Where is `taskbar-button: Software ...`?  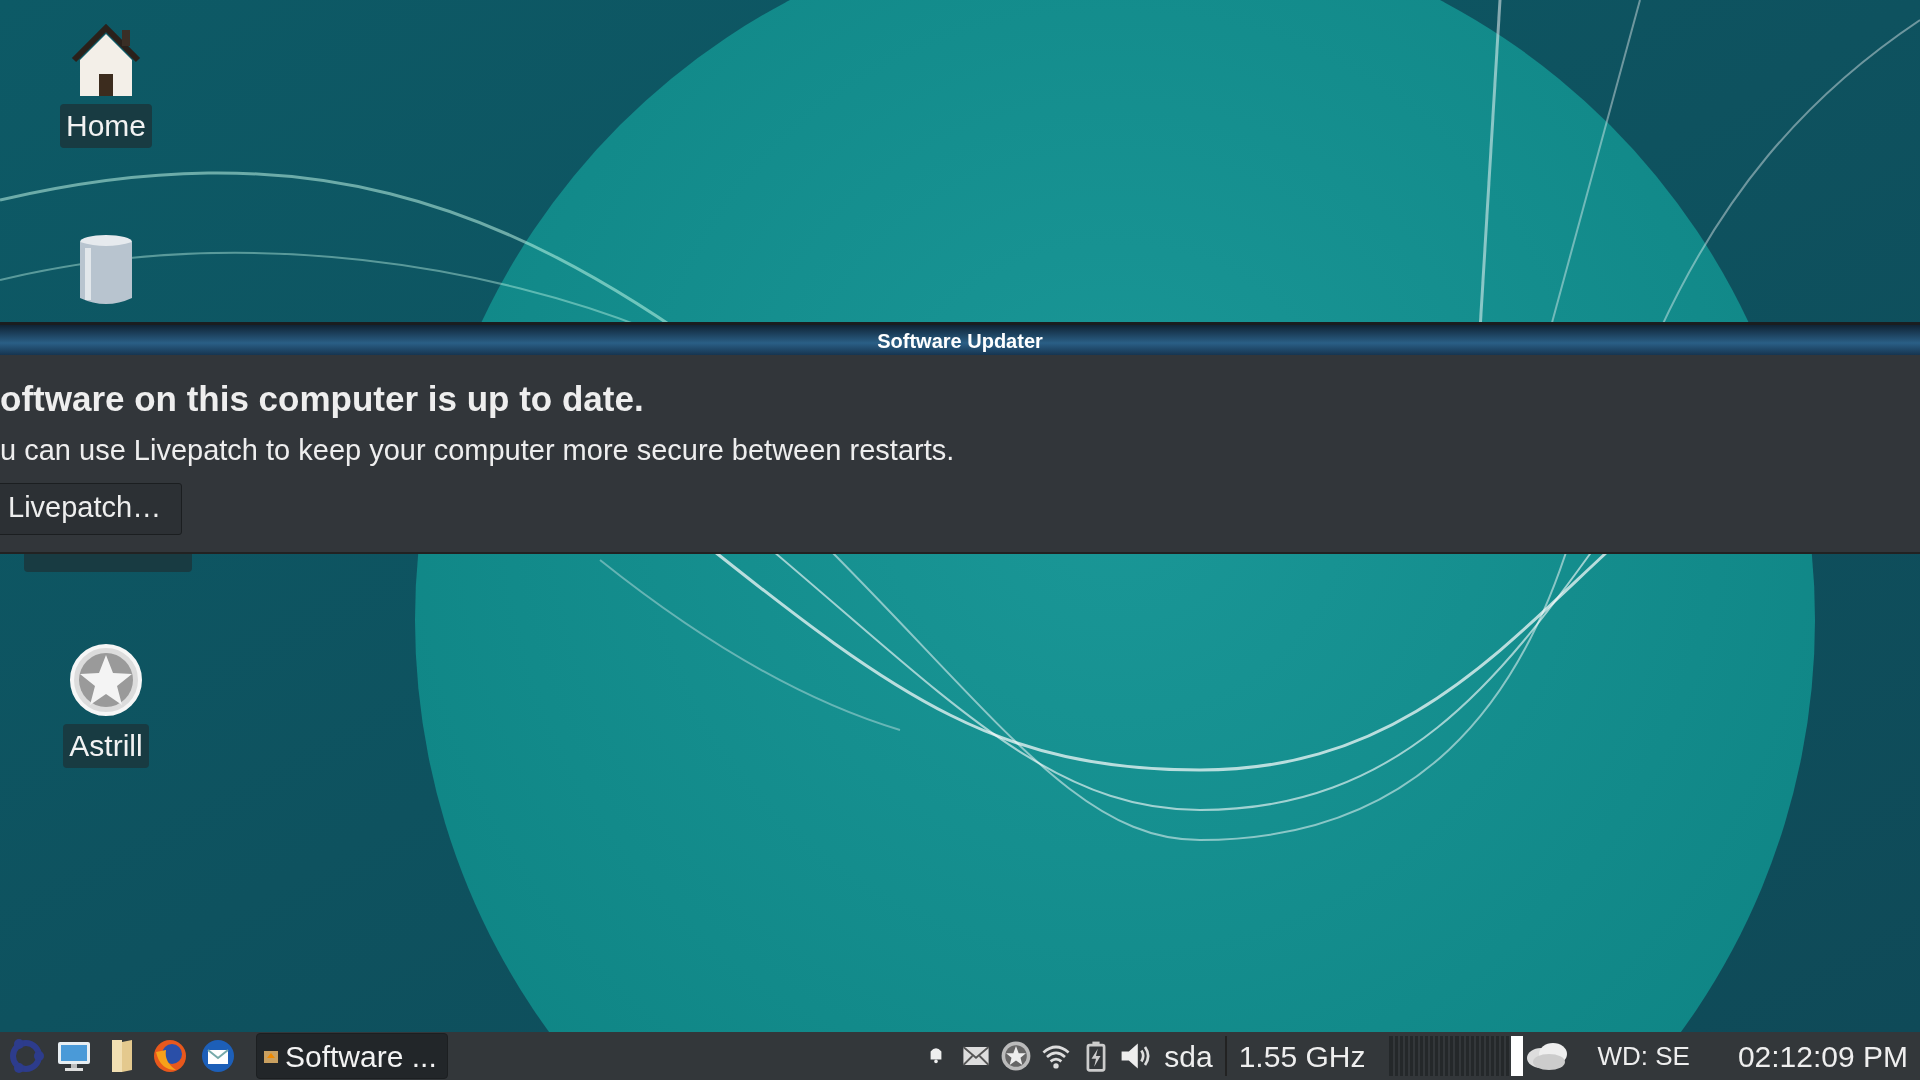
taskbar-button: Software ... is located at coordinates (352, 1056).